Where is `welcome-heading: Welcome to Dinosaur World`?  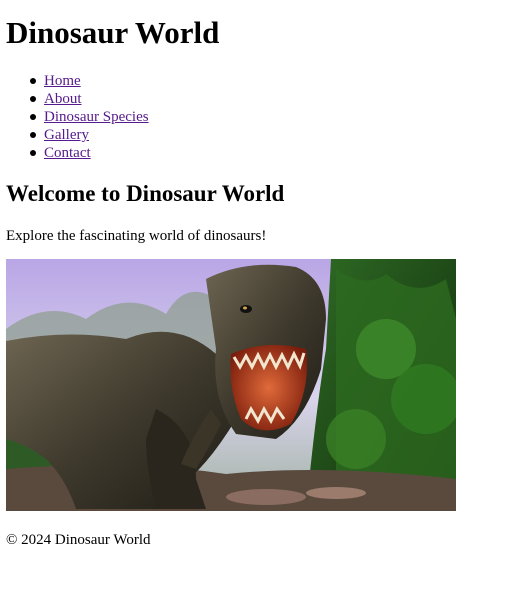 welcome-heading: Welcome to Dinosaur World is located at coordinates (145, 193).